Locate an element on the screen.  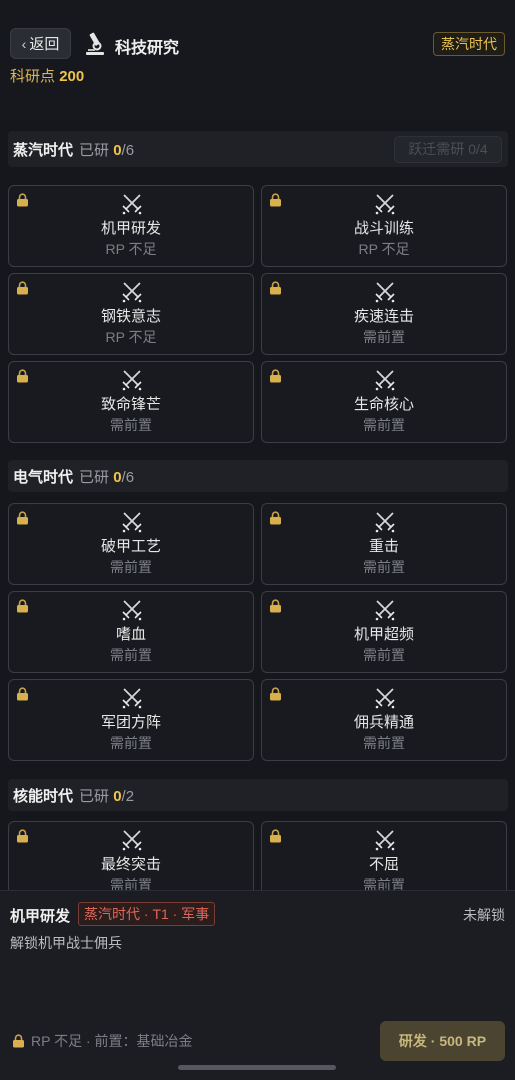
section-header-nuclear: 核能时代 已研 0/2 is located at coordinates (258, 795).